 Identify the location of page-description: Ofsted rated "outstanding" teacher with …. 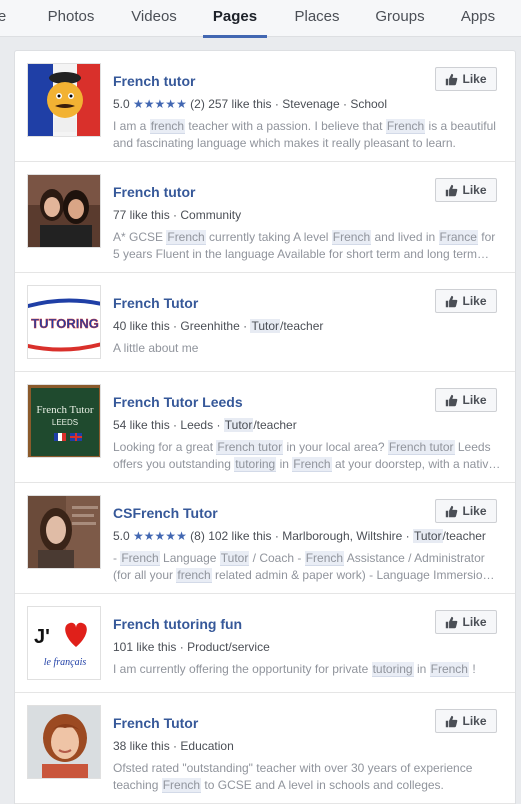
(307, 777).